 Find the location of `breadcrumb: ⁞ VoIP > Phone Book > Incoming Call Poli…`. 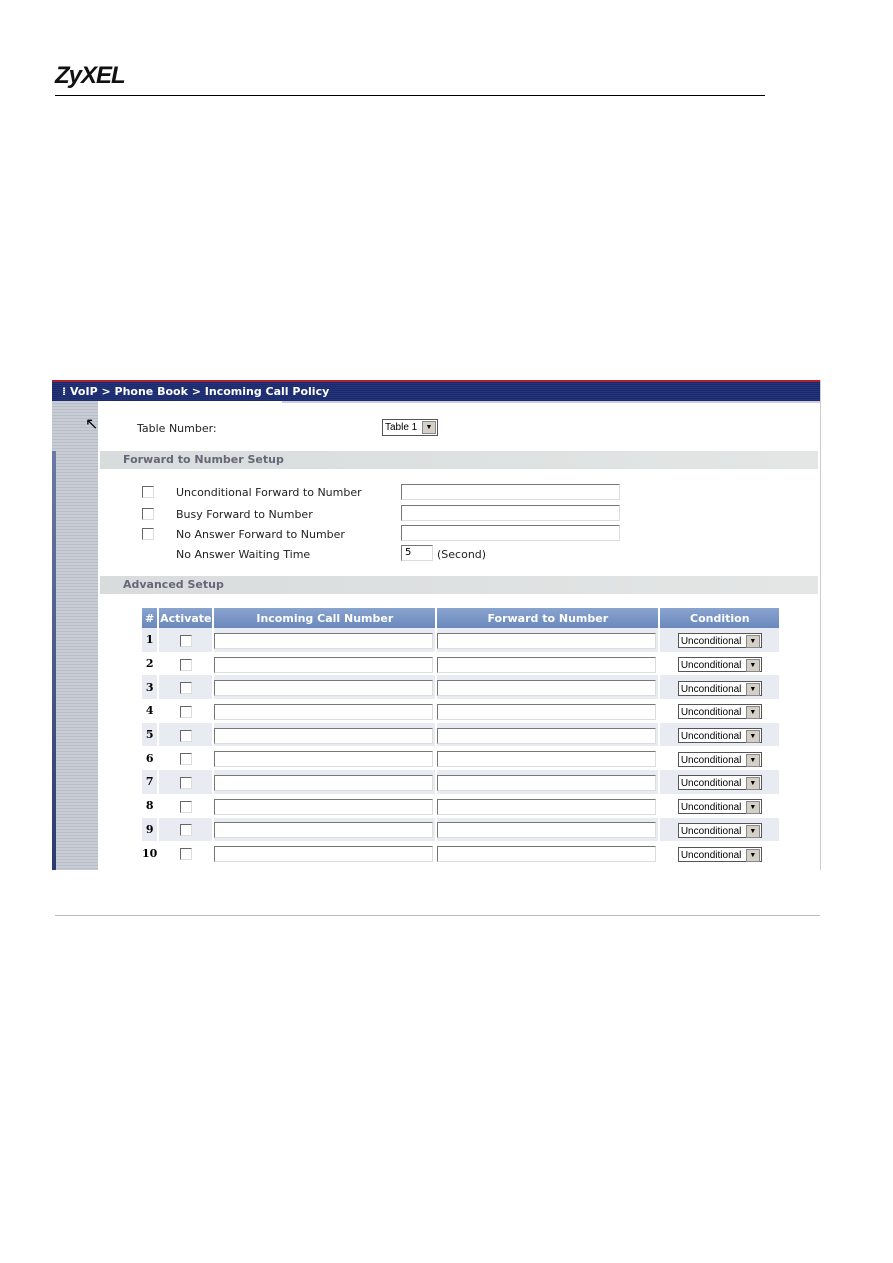

breadcrumb: ⁞ VoIP > Phone Book > Incoming Call Poli… is located at coordinates (436, 391).